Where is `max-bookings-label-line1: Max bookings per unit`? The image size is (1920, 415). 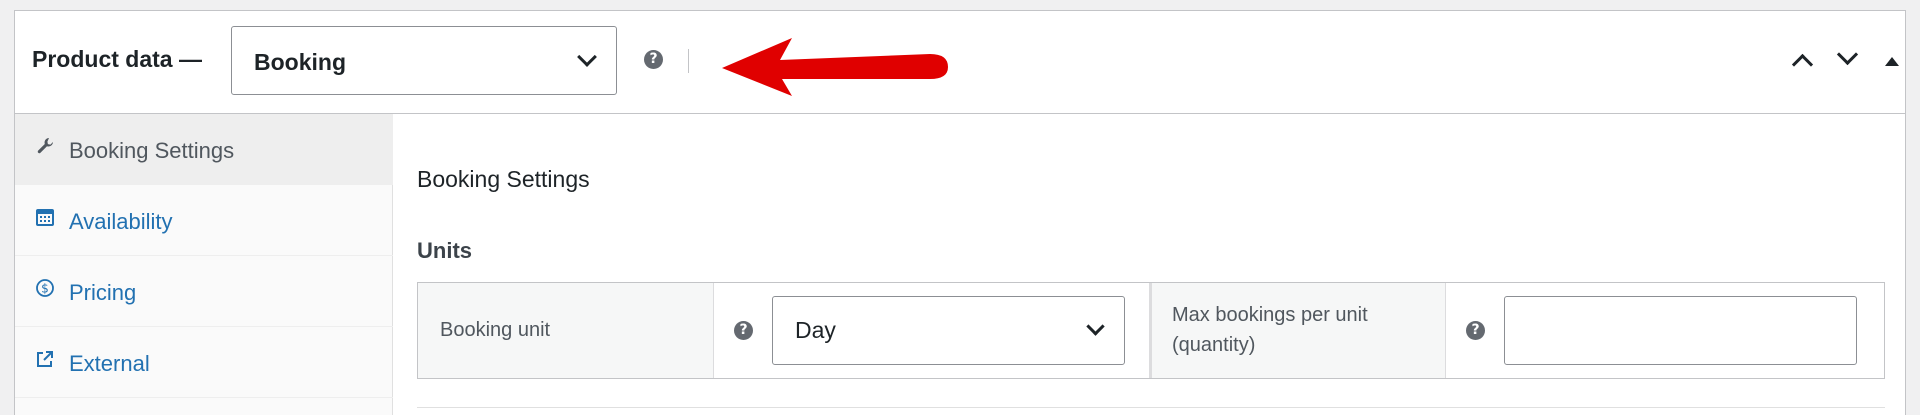
max-bookings-label-line1: Max bookings per unit is located at coordinates (1270, 315).